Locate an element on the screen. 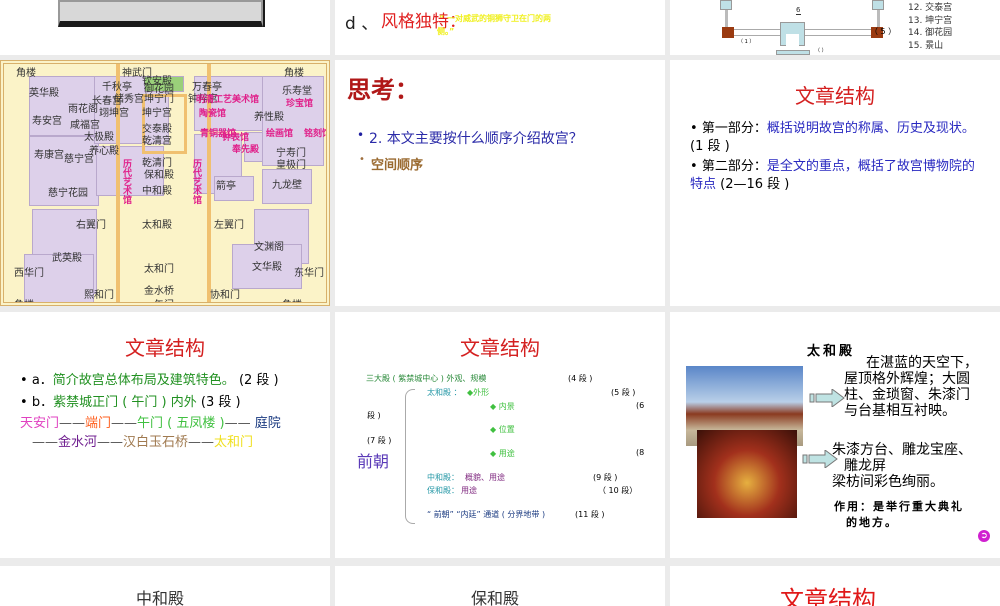 Image resolution: width=1000 pixels, height=606 pixels. map-museum-label: 明清工艺美术馆 is located at coordinates (228, 100).